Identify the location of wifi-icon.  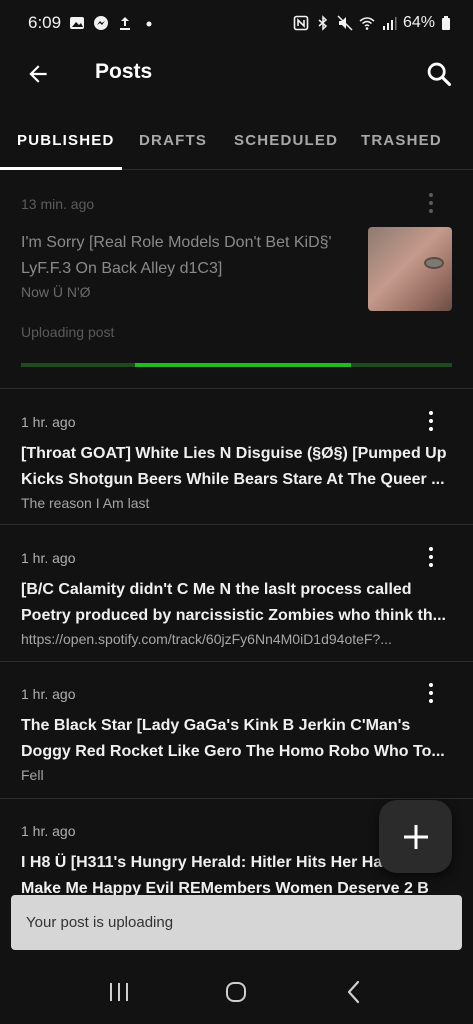
(367, 23).